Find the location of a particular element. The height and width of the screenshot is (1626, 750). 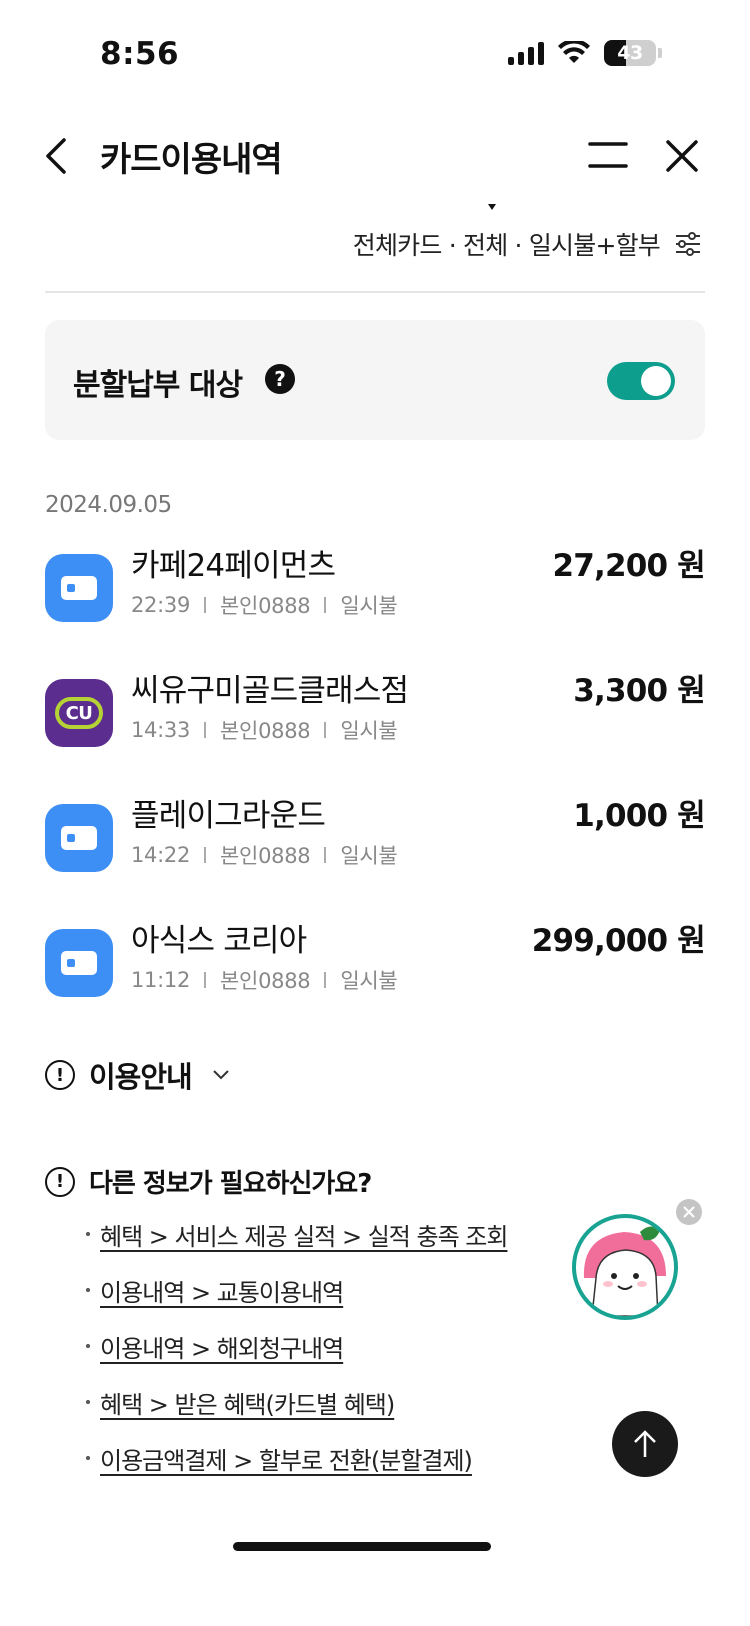

transaction-meta: 22:39 본인0888 일시불 is located at coordinates (264, 605).